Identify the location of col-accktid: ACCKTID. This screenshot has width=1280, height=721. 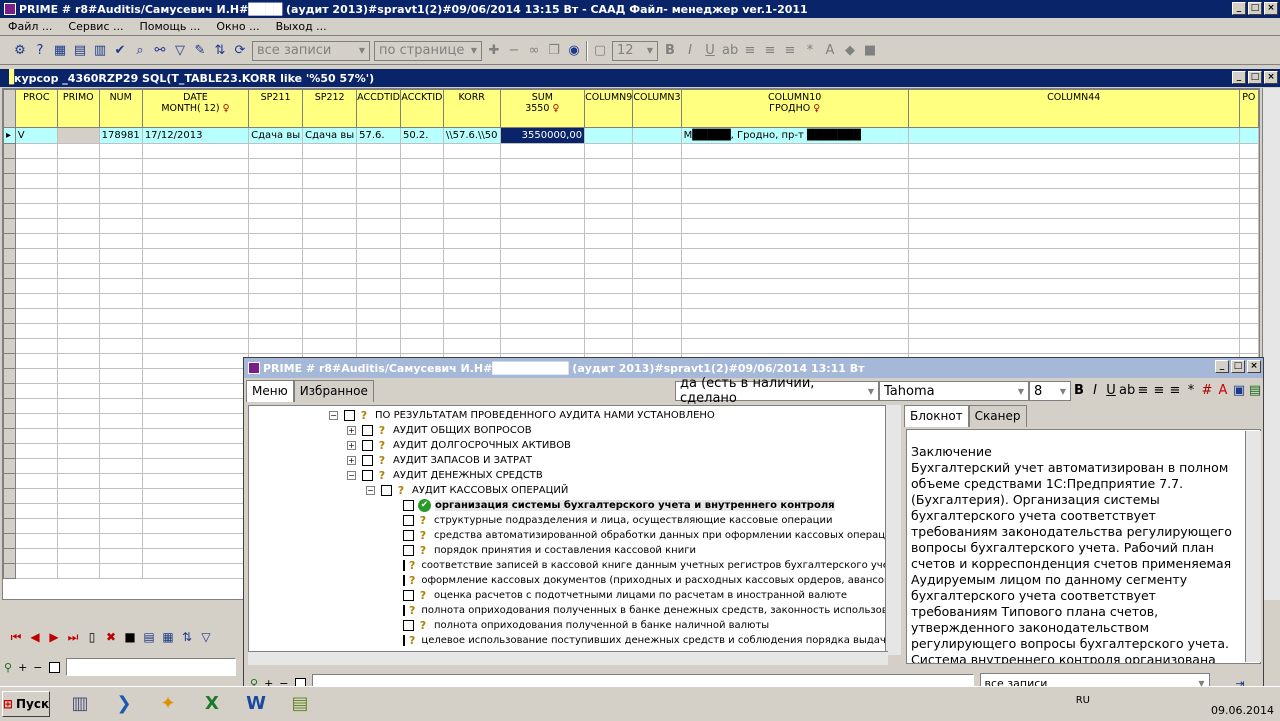
(422, 108).